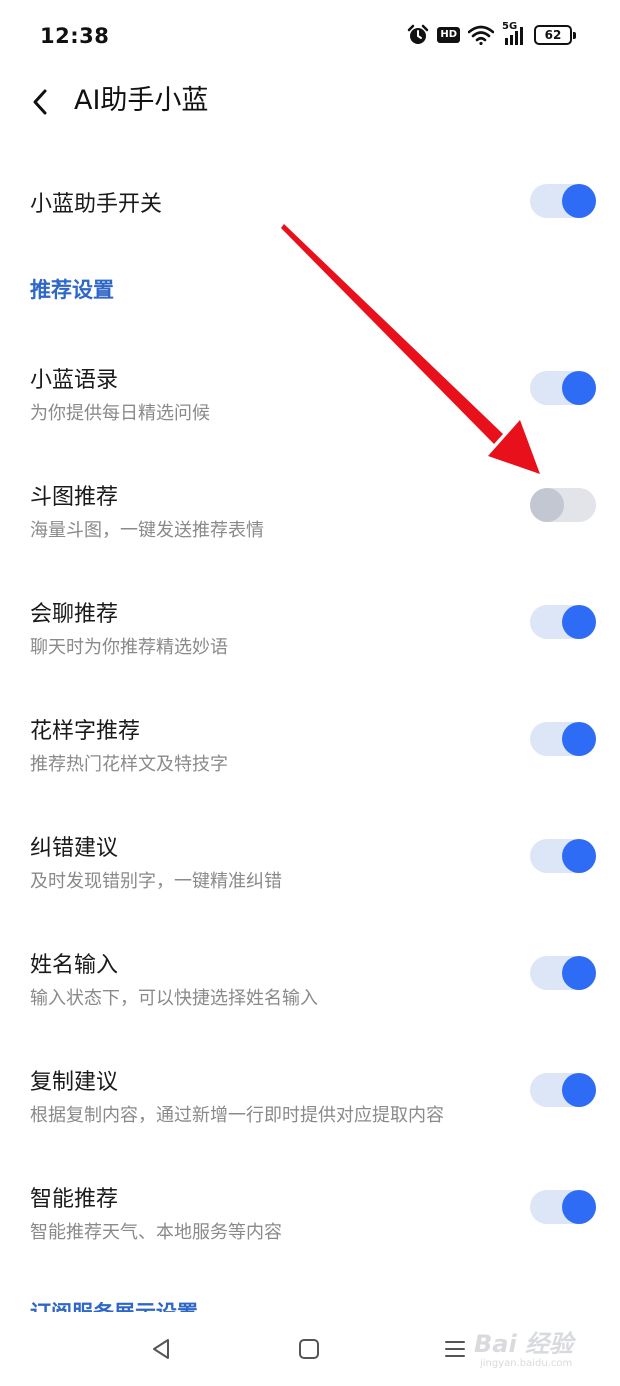 The height and width of the screenshot is (1386, 620). What do you see at coordinates (156, 1232) in the screenshot?
I see `setting-subtitle: 智能推荐天气、本地服务等内容` at bounding box center [156, 1232].